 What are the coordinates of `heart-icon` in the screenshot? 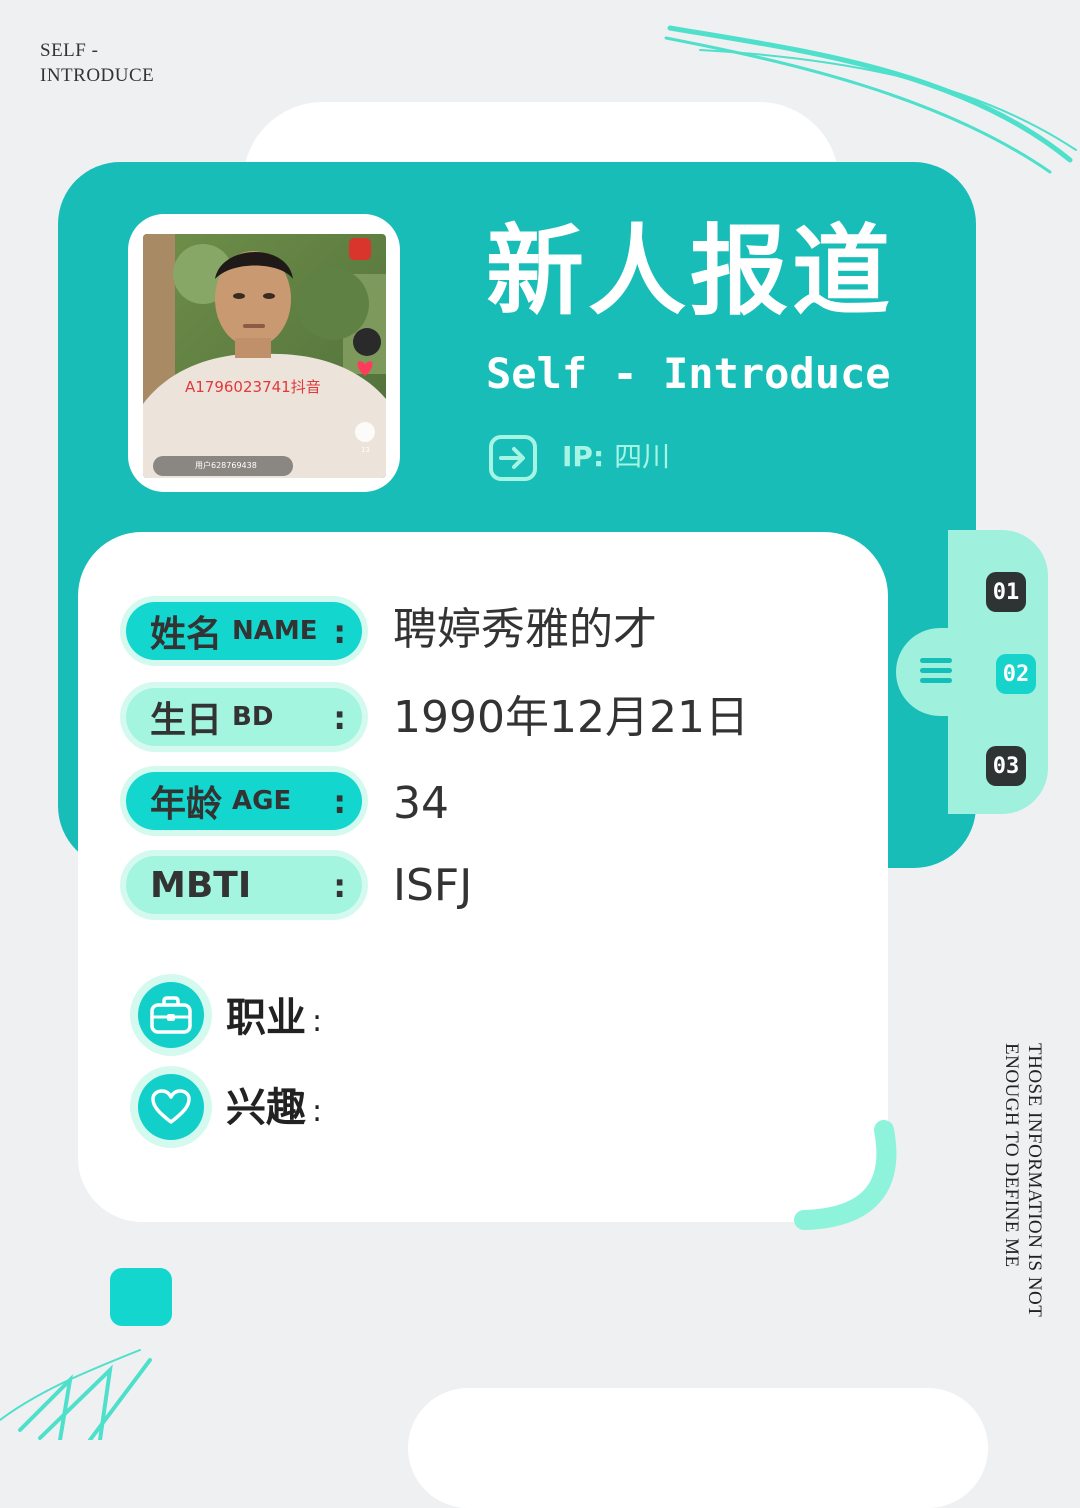 It's located at (171, 1106).